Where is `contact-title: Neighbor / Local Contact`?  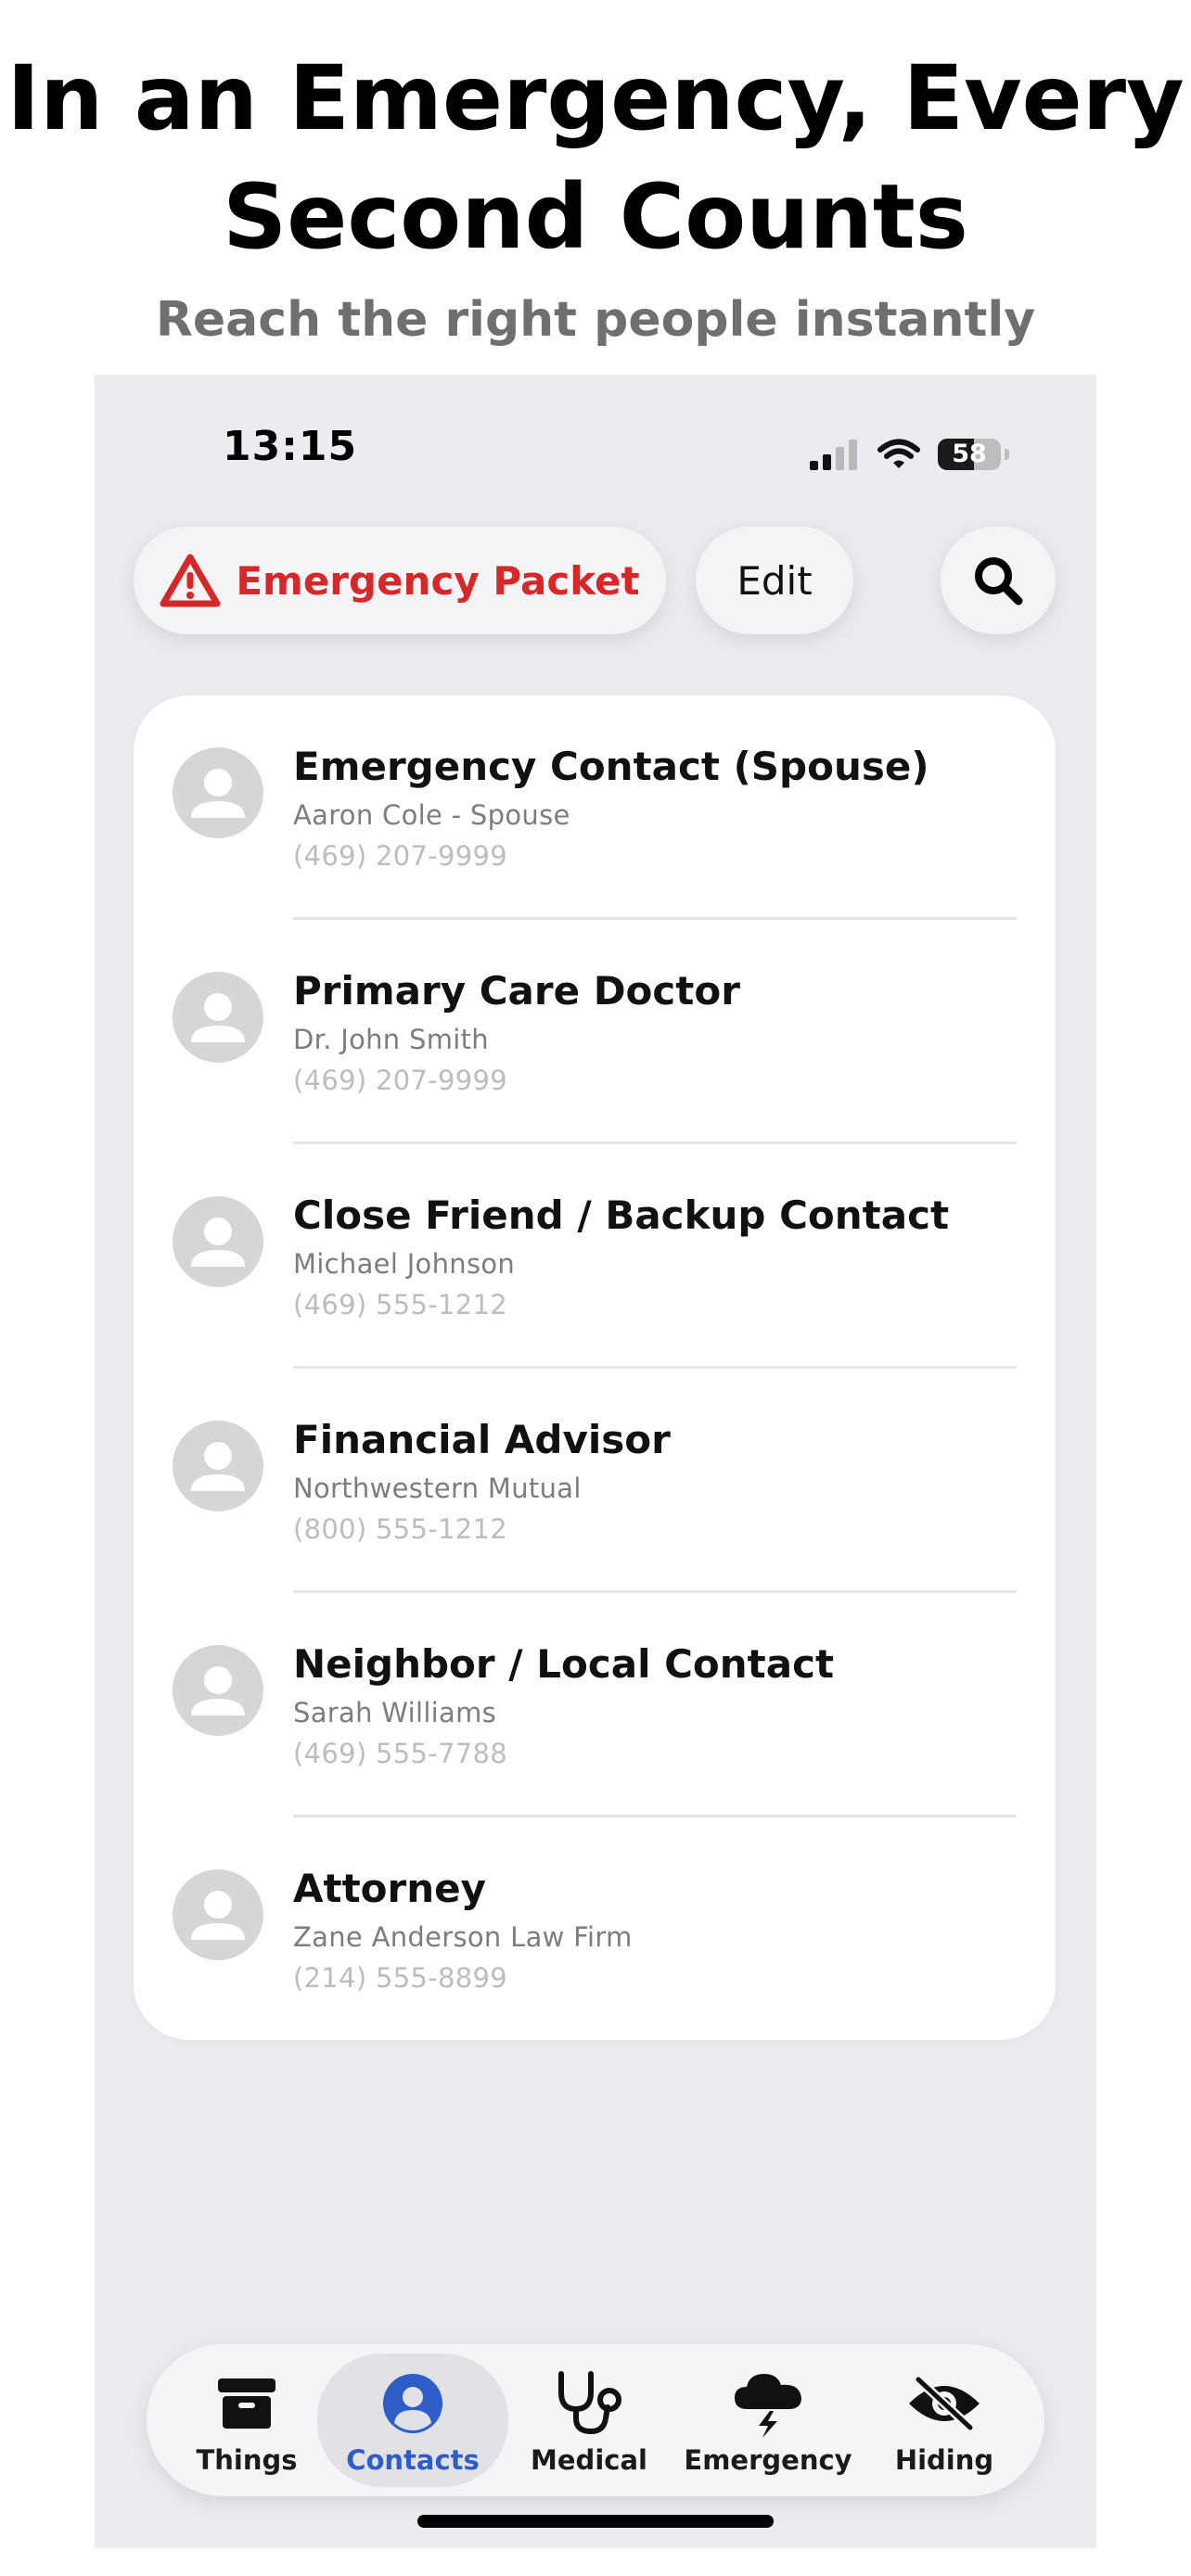
contact-title: Neighbor / Local Contact is located at coordinates (564, 1664).